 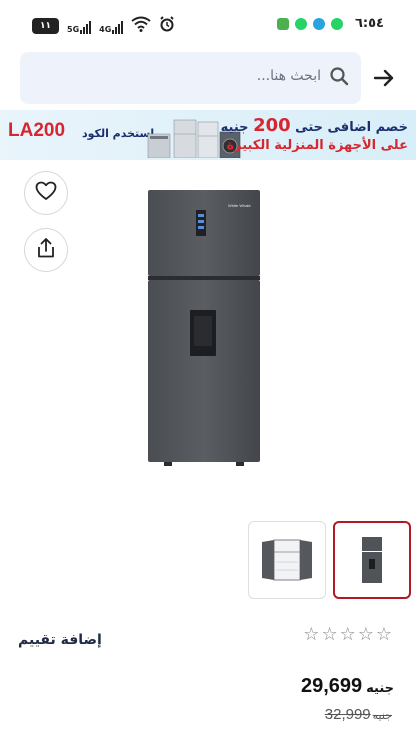 What do you see at coordinates (339, 78) in the screenshot?
I see `search-icon` at bounding box center [339, 78].